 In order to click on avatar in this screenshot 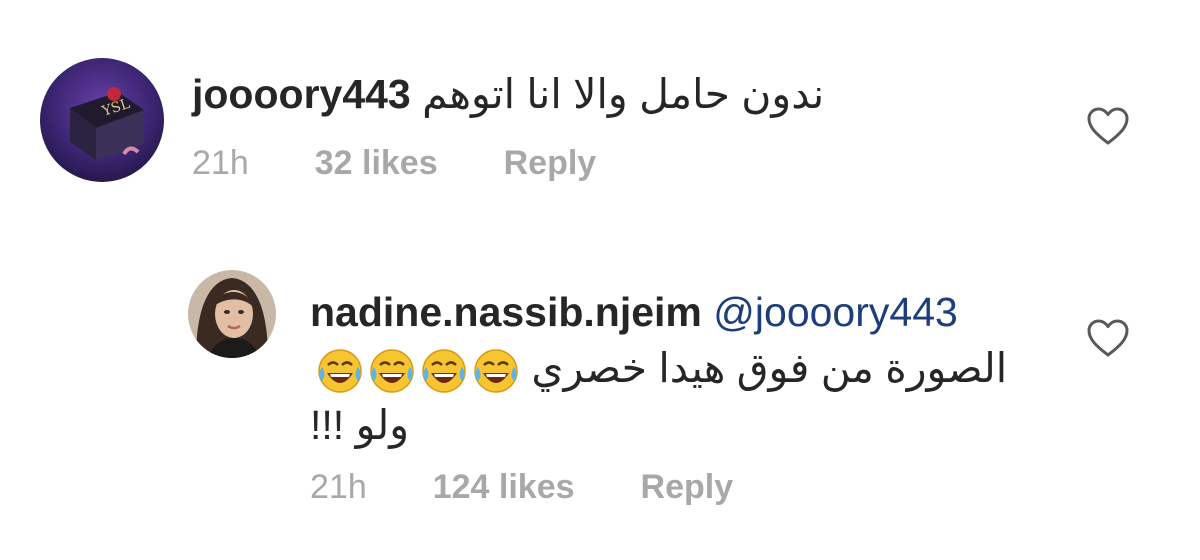, I will do `click(232, 314)`.